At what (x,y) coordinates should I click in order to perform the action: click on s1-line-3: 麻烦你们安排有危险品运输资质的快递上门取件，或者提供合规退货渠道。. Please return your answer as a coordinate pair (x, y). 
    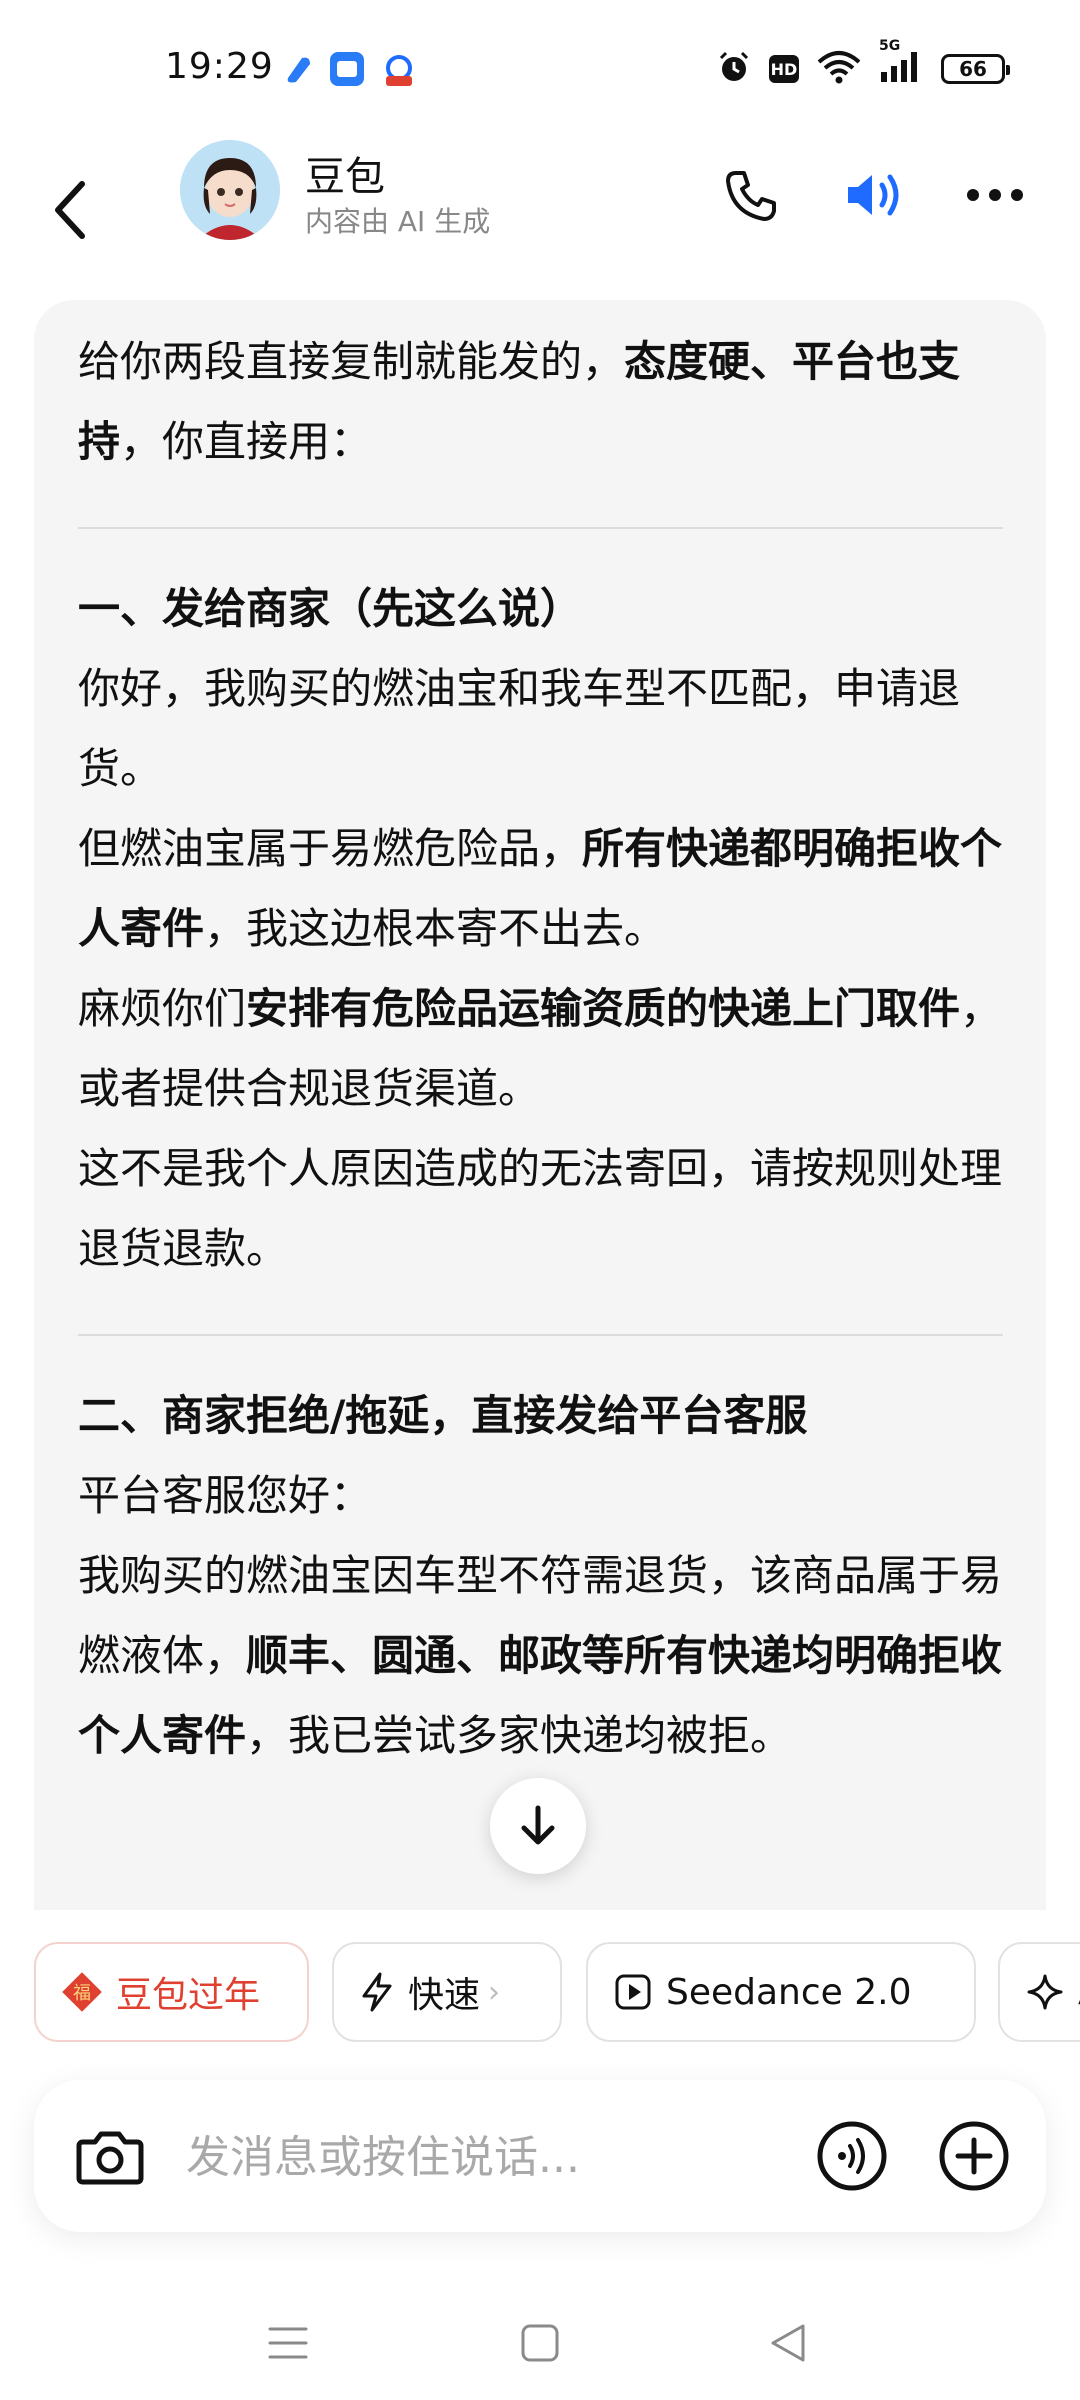
    Looking at the image, I should click on (540, 1048).